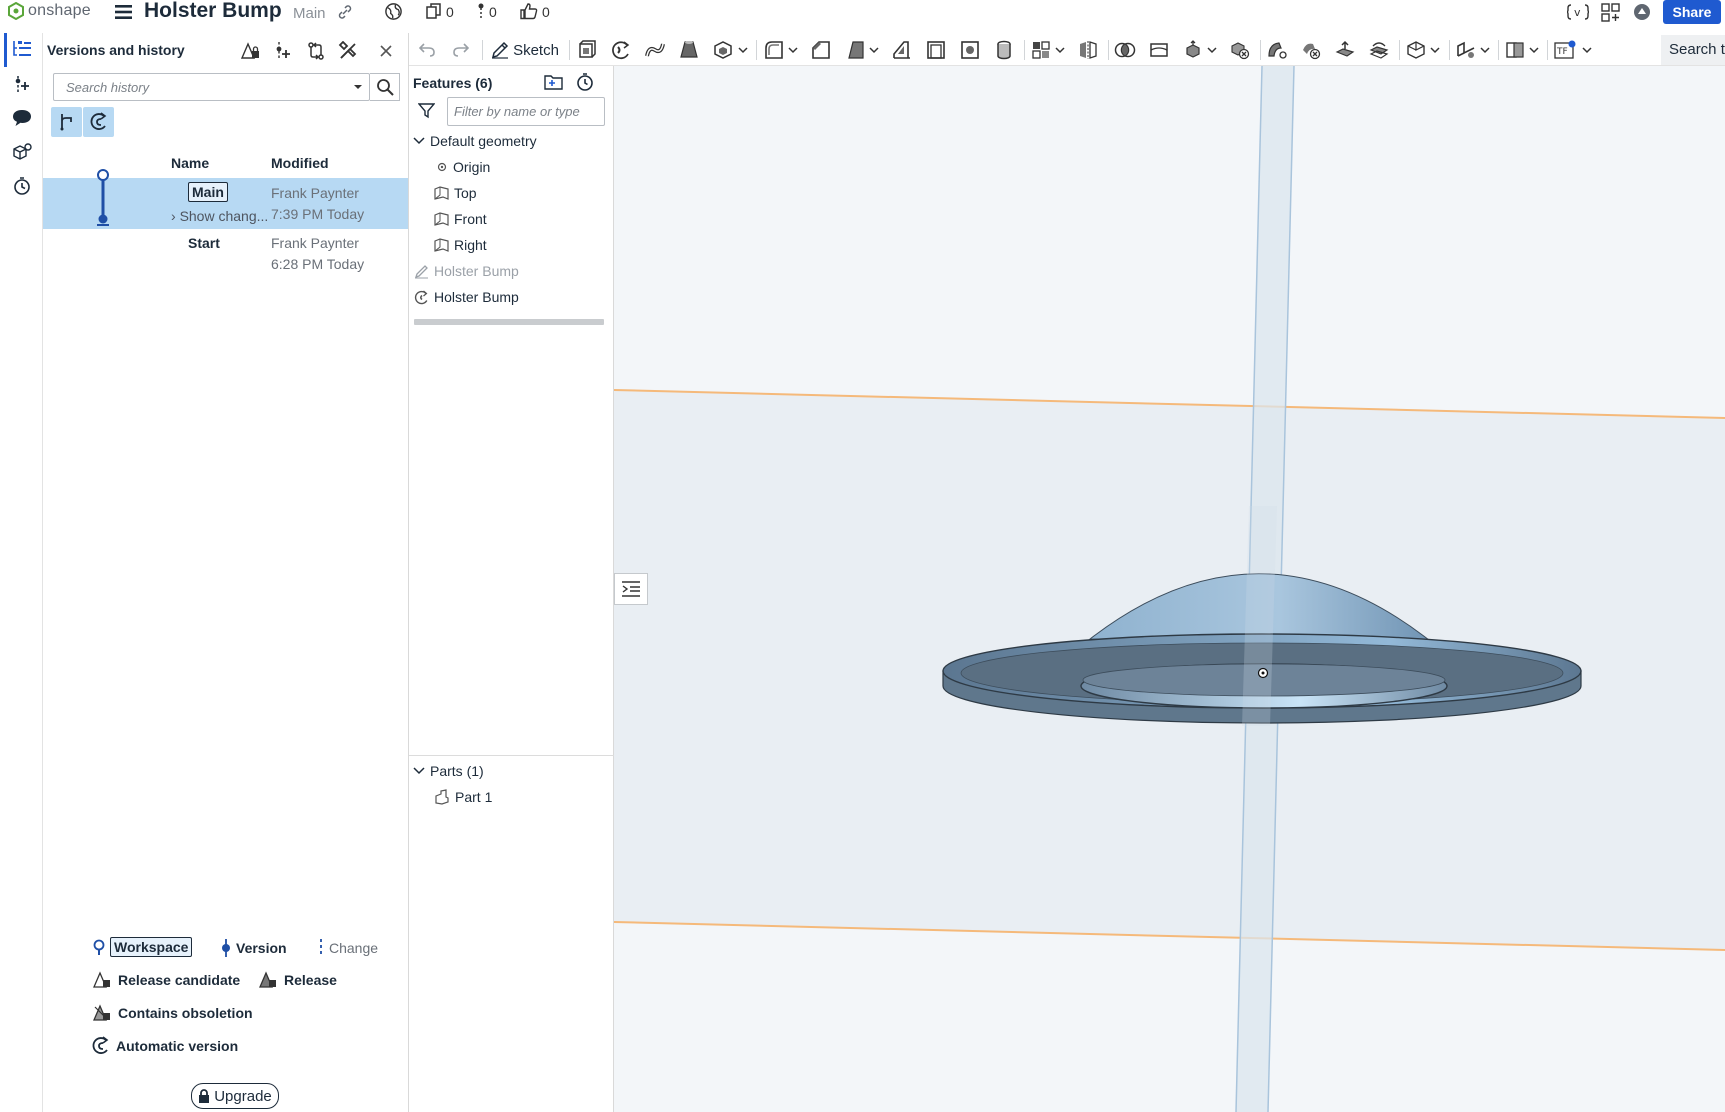  What do you see at coordinates (689, 50) in the screenshot?
I see `loft-icon` at bounding box center [689, 50].